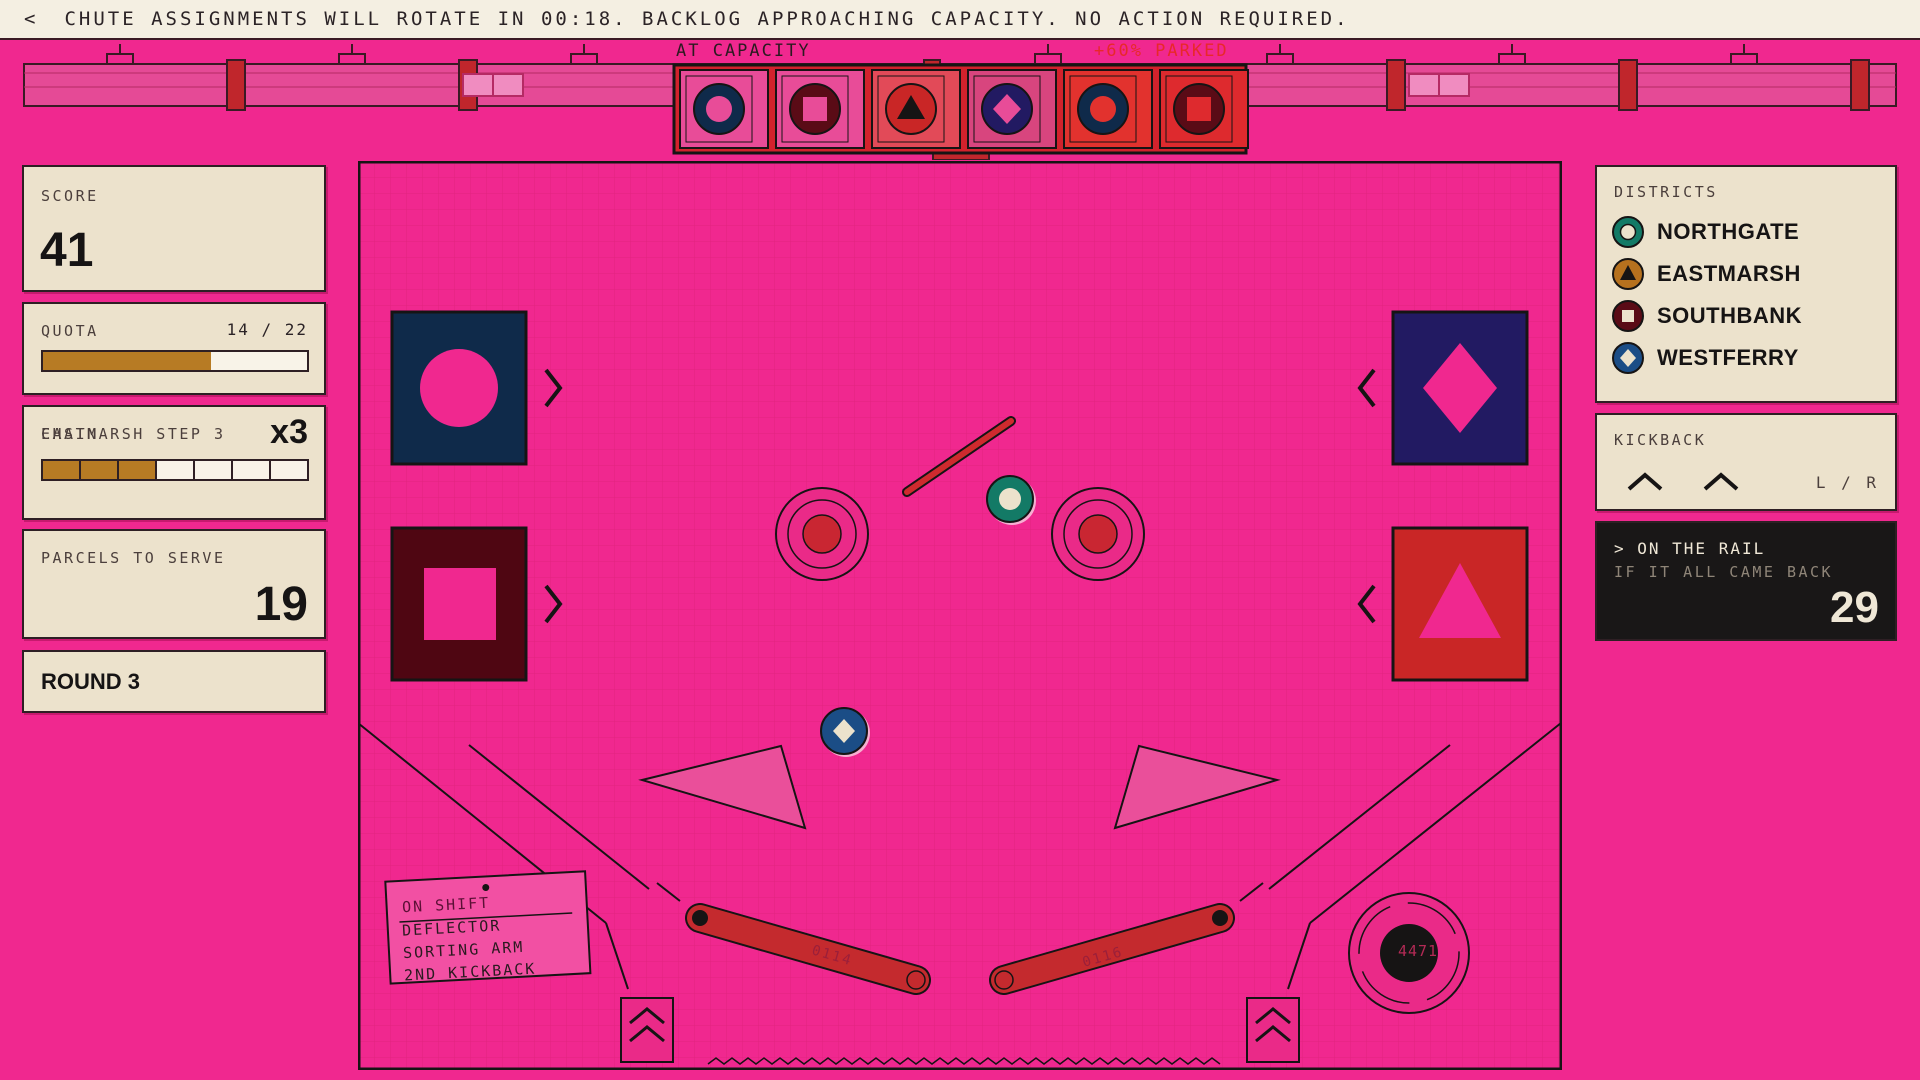 This screenshot has width=1920, height=1080. I want to click on parcels-panel: PARCELS TO SERVE 19, so click(174, 584).